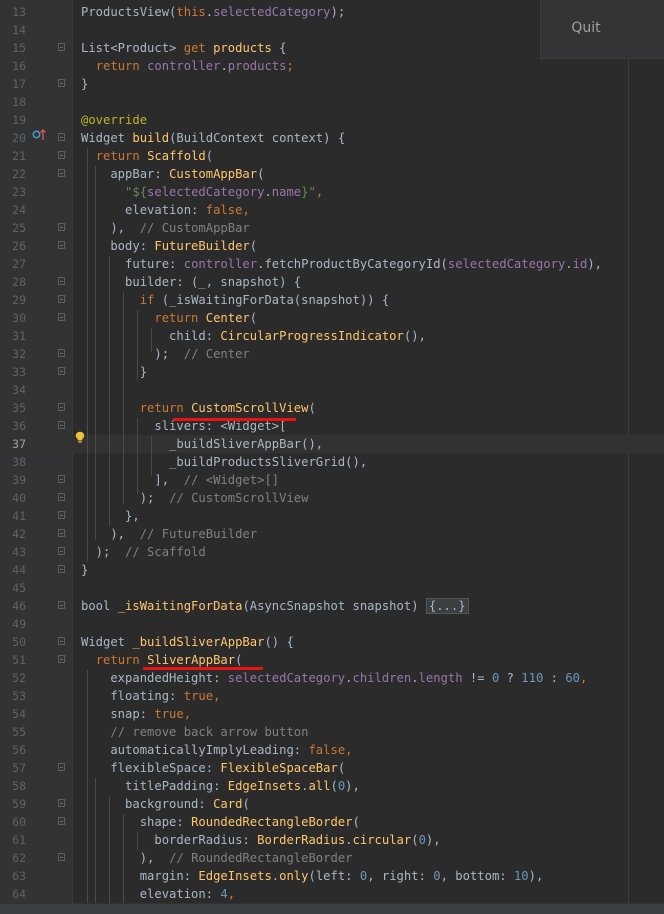  I want to click on code-line: 29 if (_isWaitingForData(snapshot)) {, so click(332, 300).